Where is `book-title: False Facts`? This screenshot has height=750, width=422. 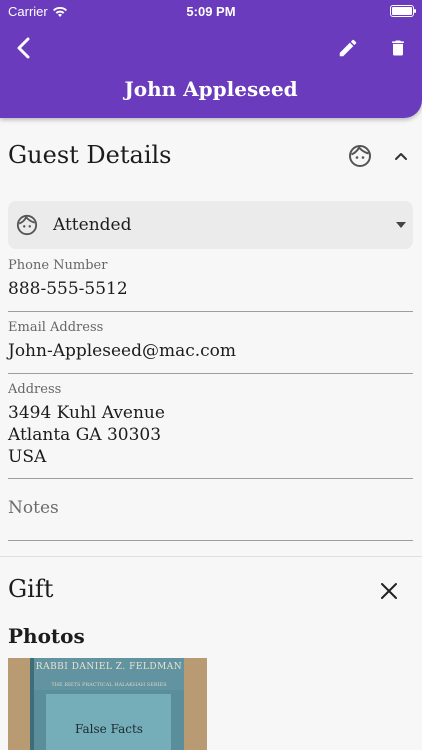
book-title: False Facts is located at coordinates (109, 729).